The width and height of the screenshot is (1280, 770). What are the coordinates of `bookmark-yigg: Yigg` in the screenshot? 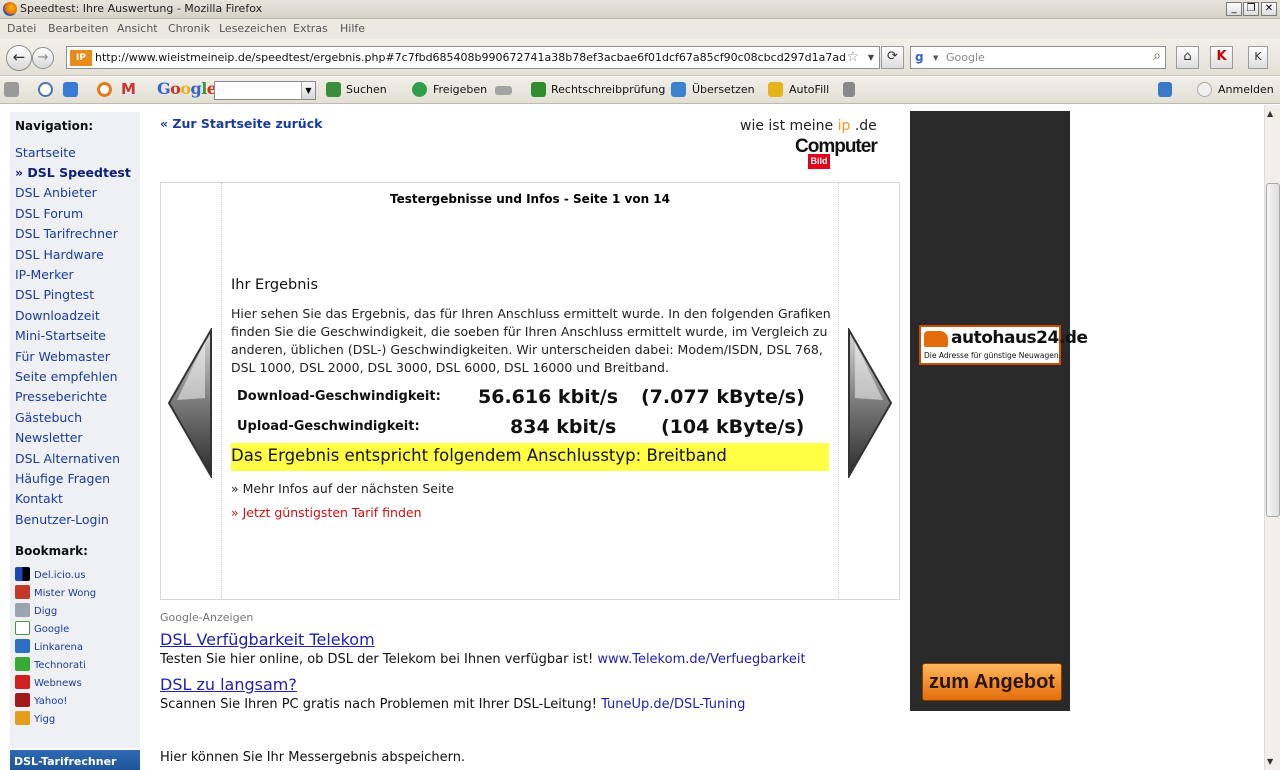 It's located at (35, 718).